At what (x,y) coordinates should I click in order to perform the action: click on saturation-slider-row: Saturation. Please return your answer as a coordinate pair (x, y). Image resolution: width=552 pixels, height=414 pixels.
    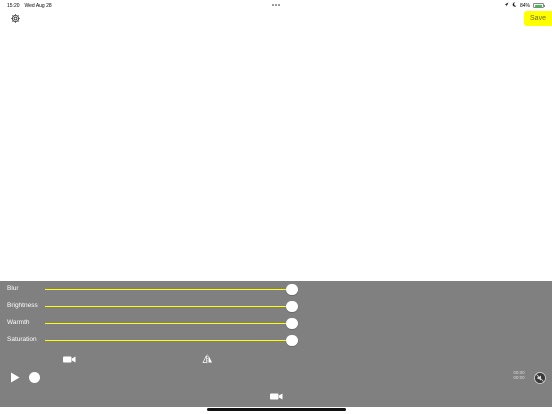
    Looking at the image, I should click on (276, 340).